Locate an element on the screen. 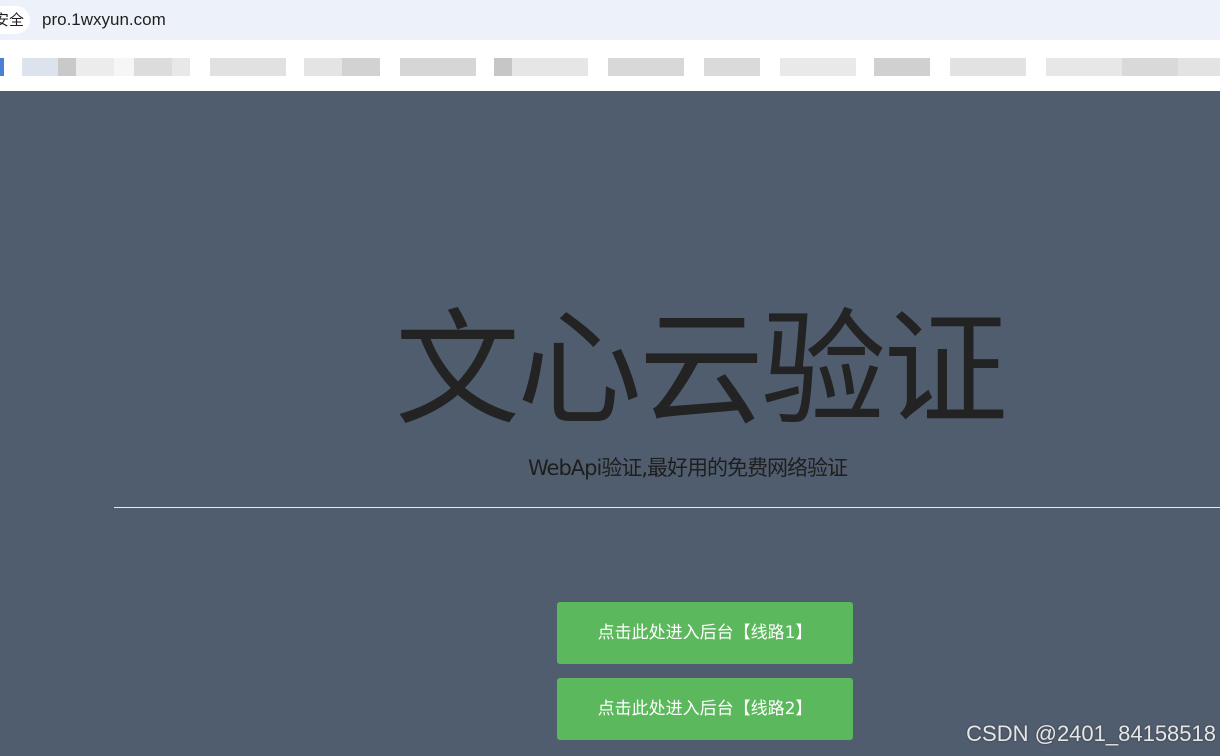  bookmark-icon is located at coordinates (2, 67).